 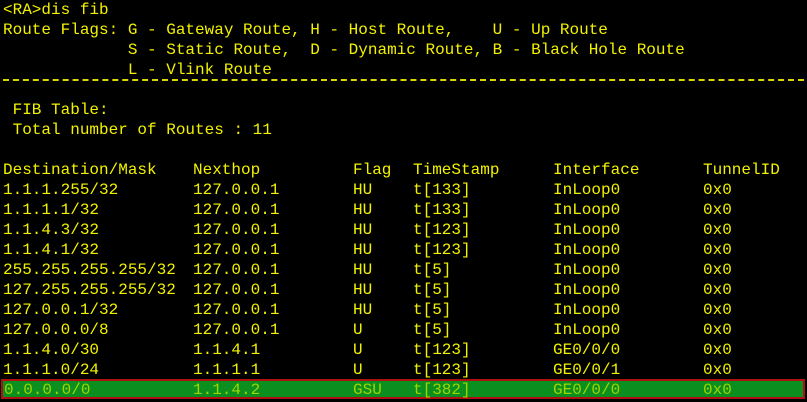 What do you see at coordinates (61, 190) in the screenshot?
I see `cell-destination: 1.1.1.255/32` at bounding box center [61, 190].